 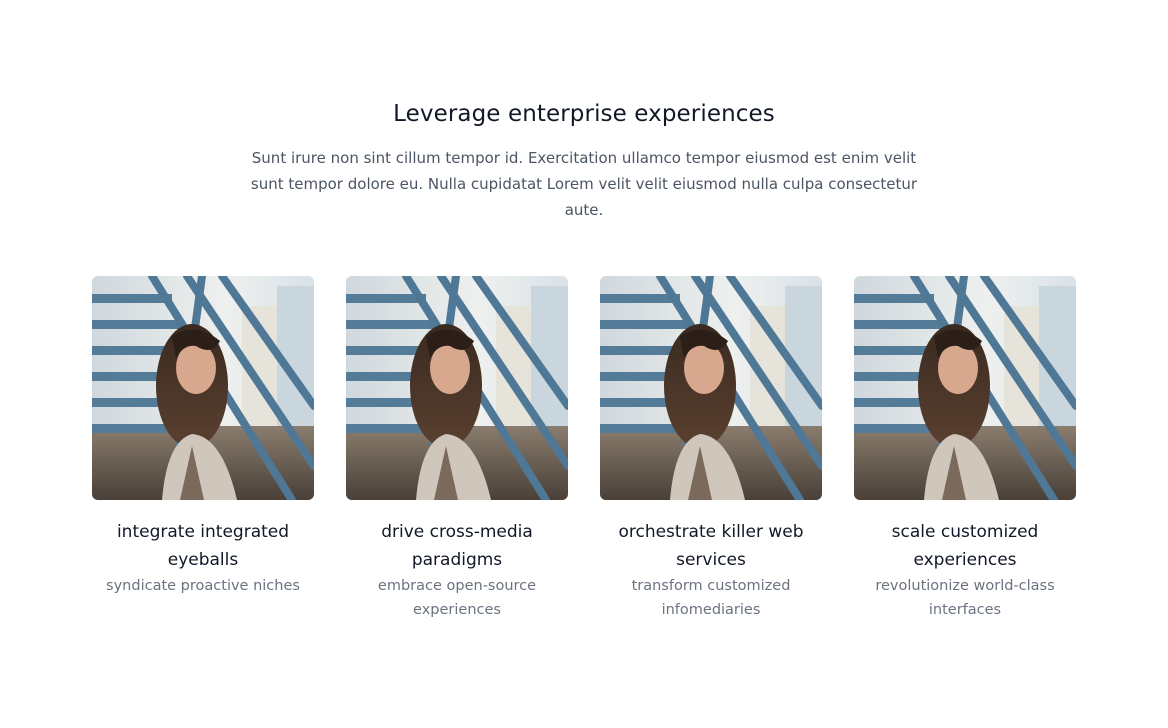 What do you see at coordinates (457, 546) in the screenshot?
I see `team-member-name: drive cross-media paradigms` at bounding box center [457, 546].